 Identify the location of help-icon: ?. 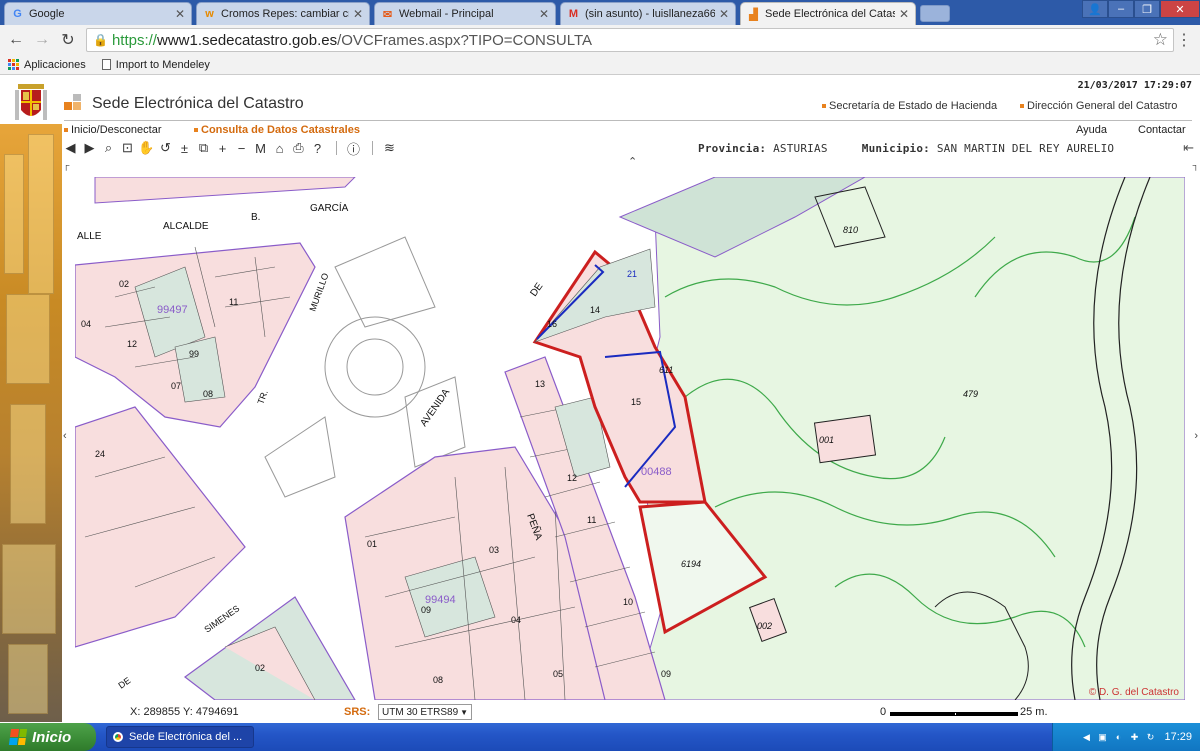
(317, 148).